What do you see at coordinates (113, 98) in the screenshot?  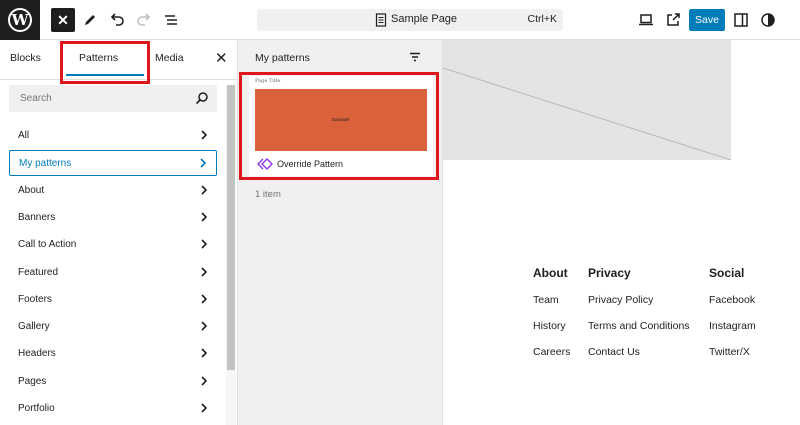 I see `pattern-search-input: Search` at bounding box center [113, 98].